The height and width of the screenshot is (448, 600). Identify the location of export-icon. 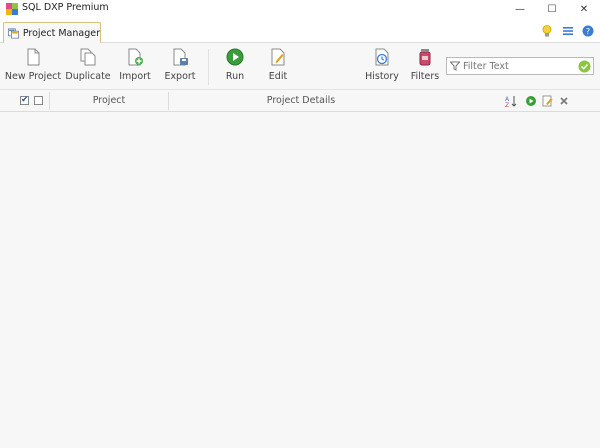
(180, 57).